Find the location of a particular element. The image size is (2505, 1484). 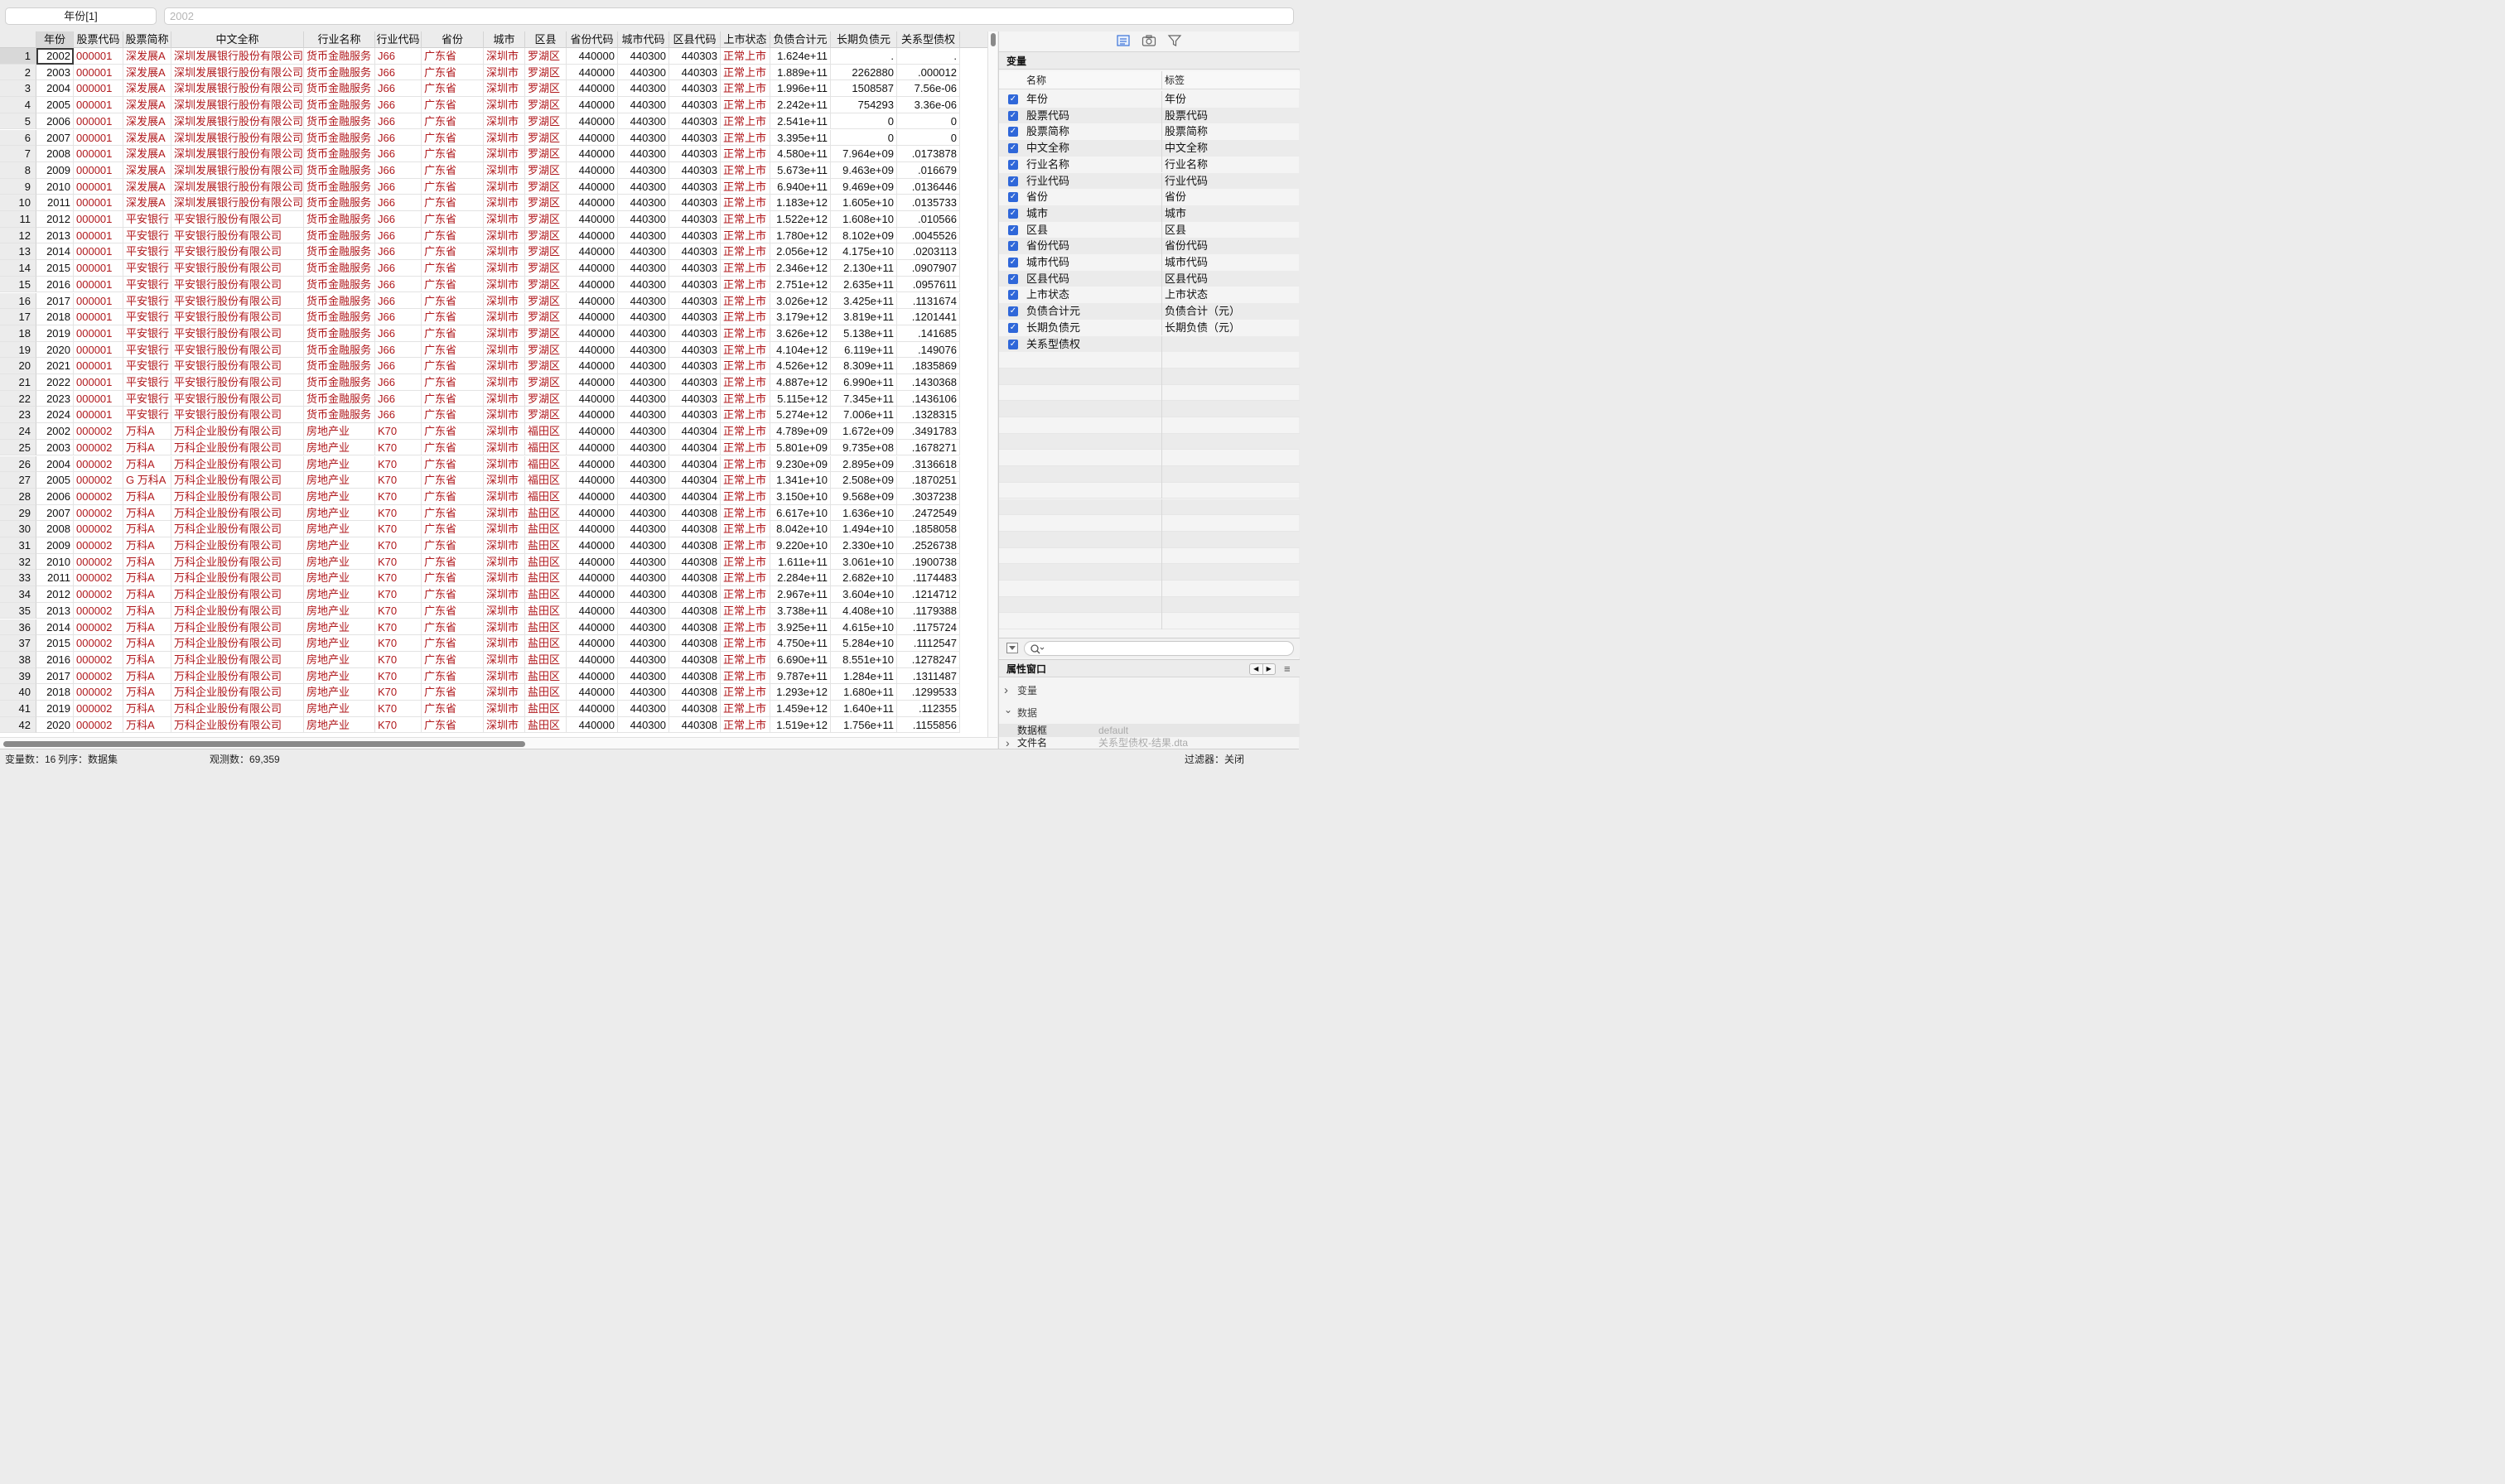

variable-row: ✓ 股票简称 股票简称 is located at coordinates (1149, 132).